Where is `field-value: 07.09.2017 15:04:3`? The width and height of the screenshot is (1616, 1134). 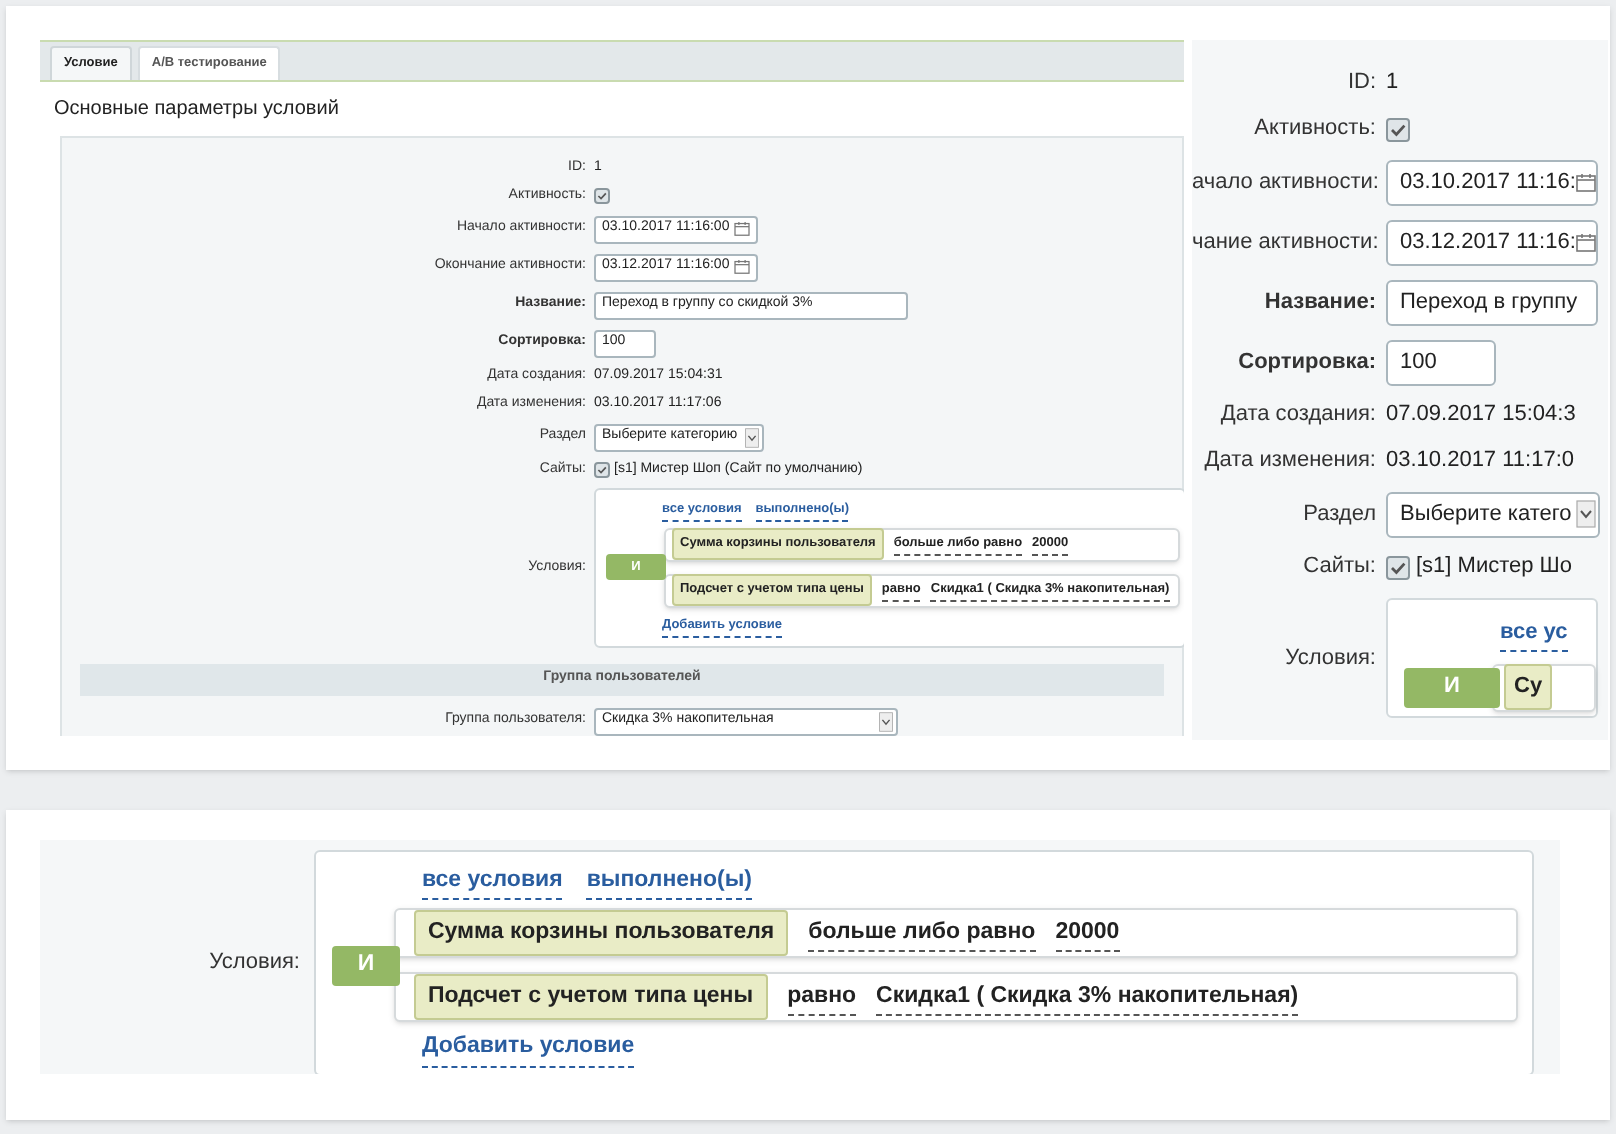 field-value: 07.09.2017 15:04:3 is located at coordinates (1481, 415).